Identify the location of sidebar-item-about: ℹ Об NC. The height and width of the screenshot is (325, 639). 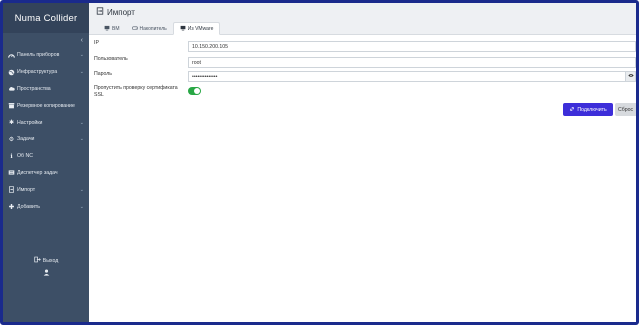
(46, 156).